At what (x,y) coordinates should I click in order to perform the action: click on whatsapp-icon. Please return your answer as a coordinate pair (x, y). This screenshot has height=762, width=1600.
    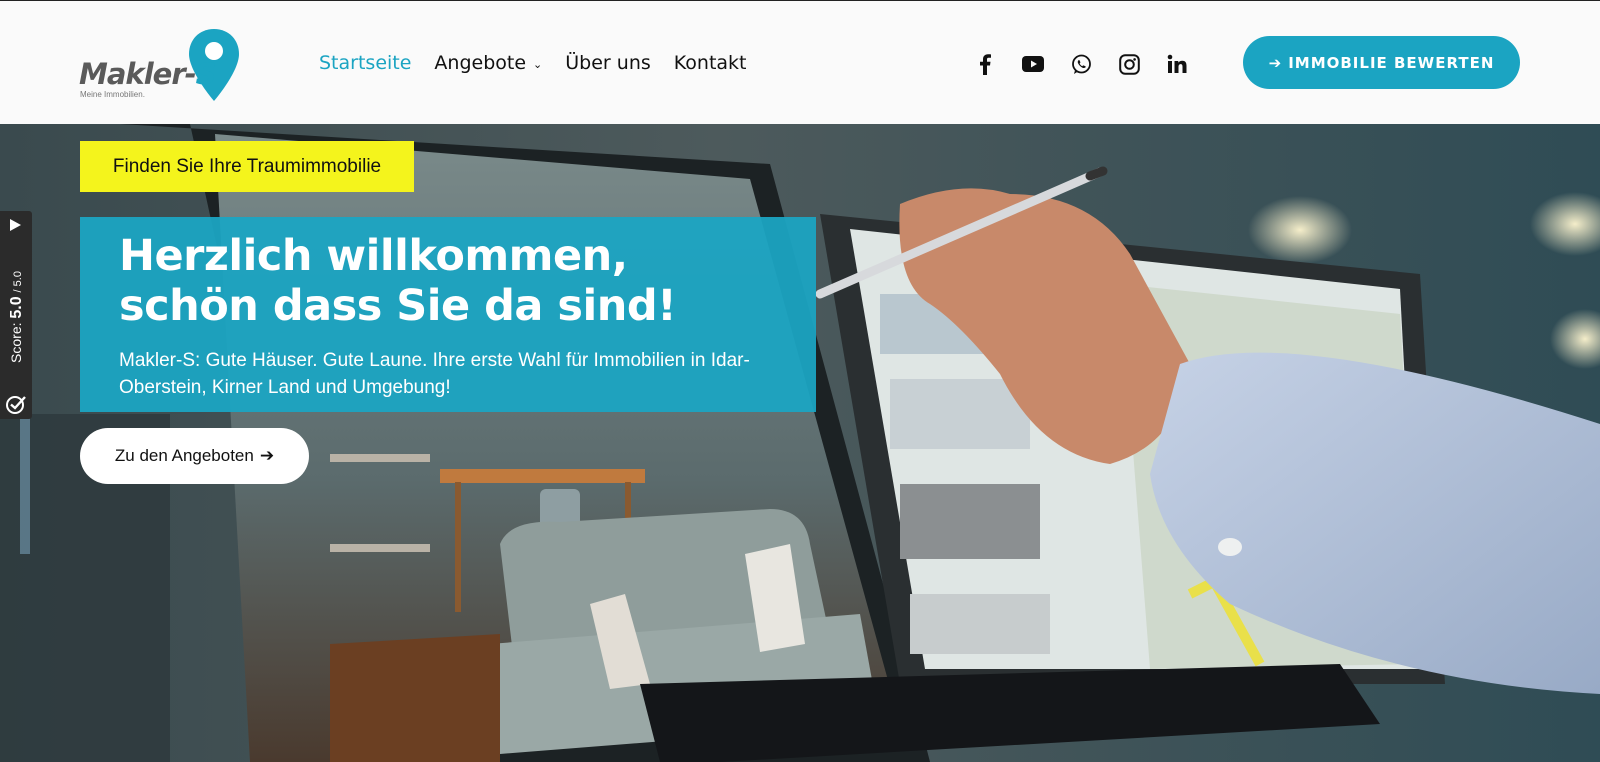
    Looking at the image, I should click on (1081, 64).